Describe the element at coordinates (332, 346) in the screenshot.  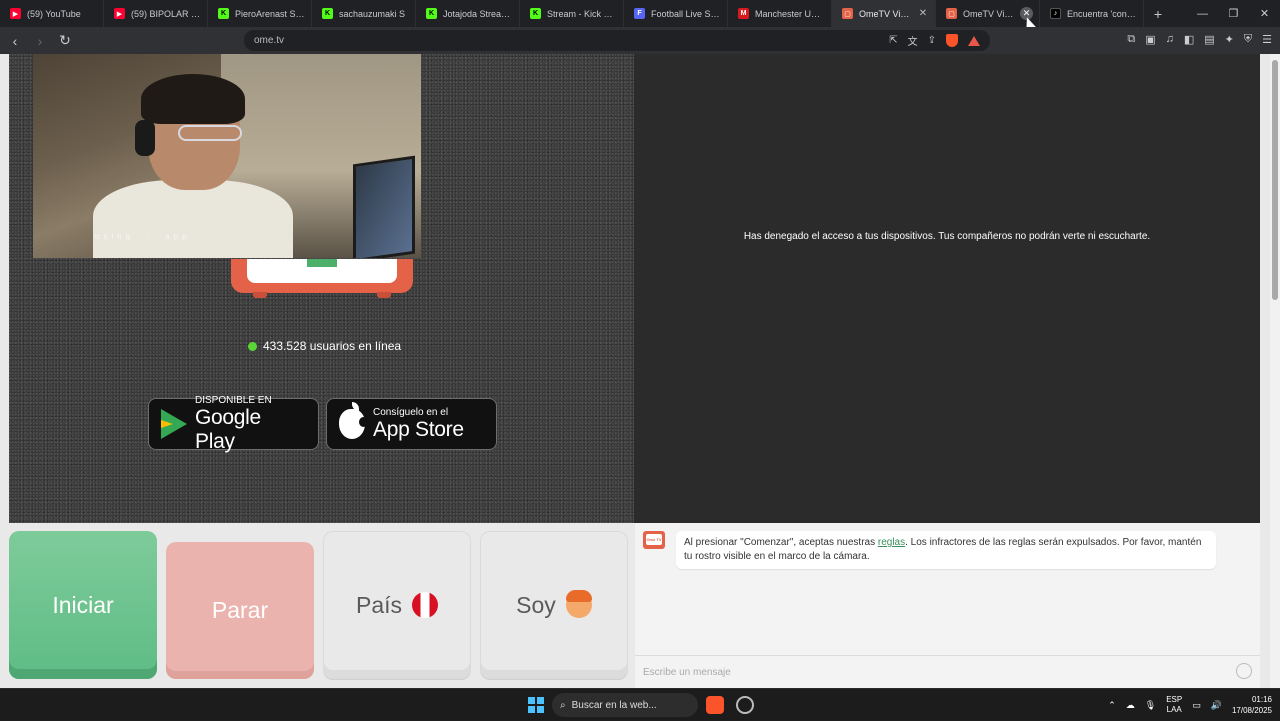
I see `online-count: 433.528 usuarios en línea` at that location.